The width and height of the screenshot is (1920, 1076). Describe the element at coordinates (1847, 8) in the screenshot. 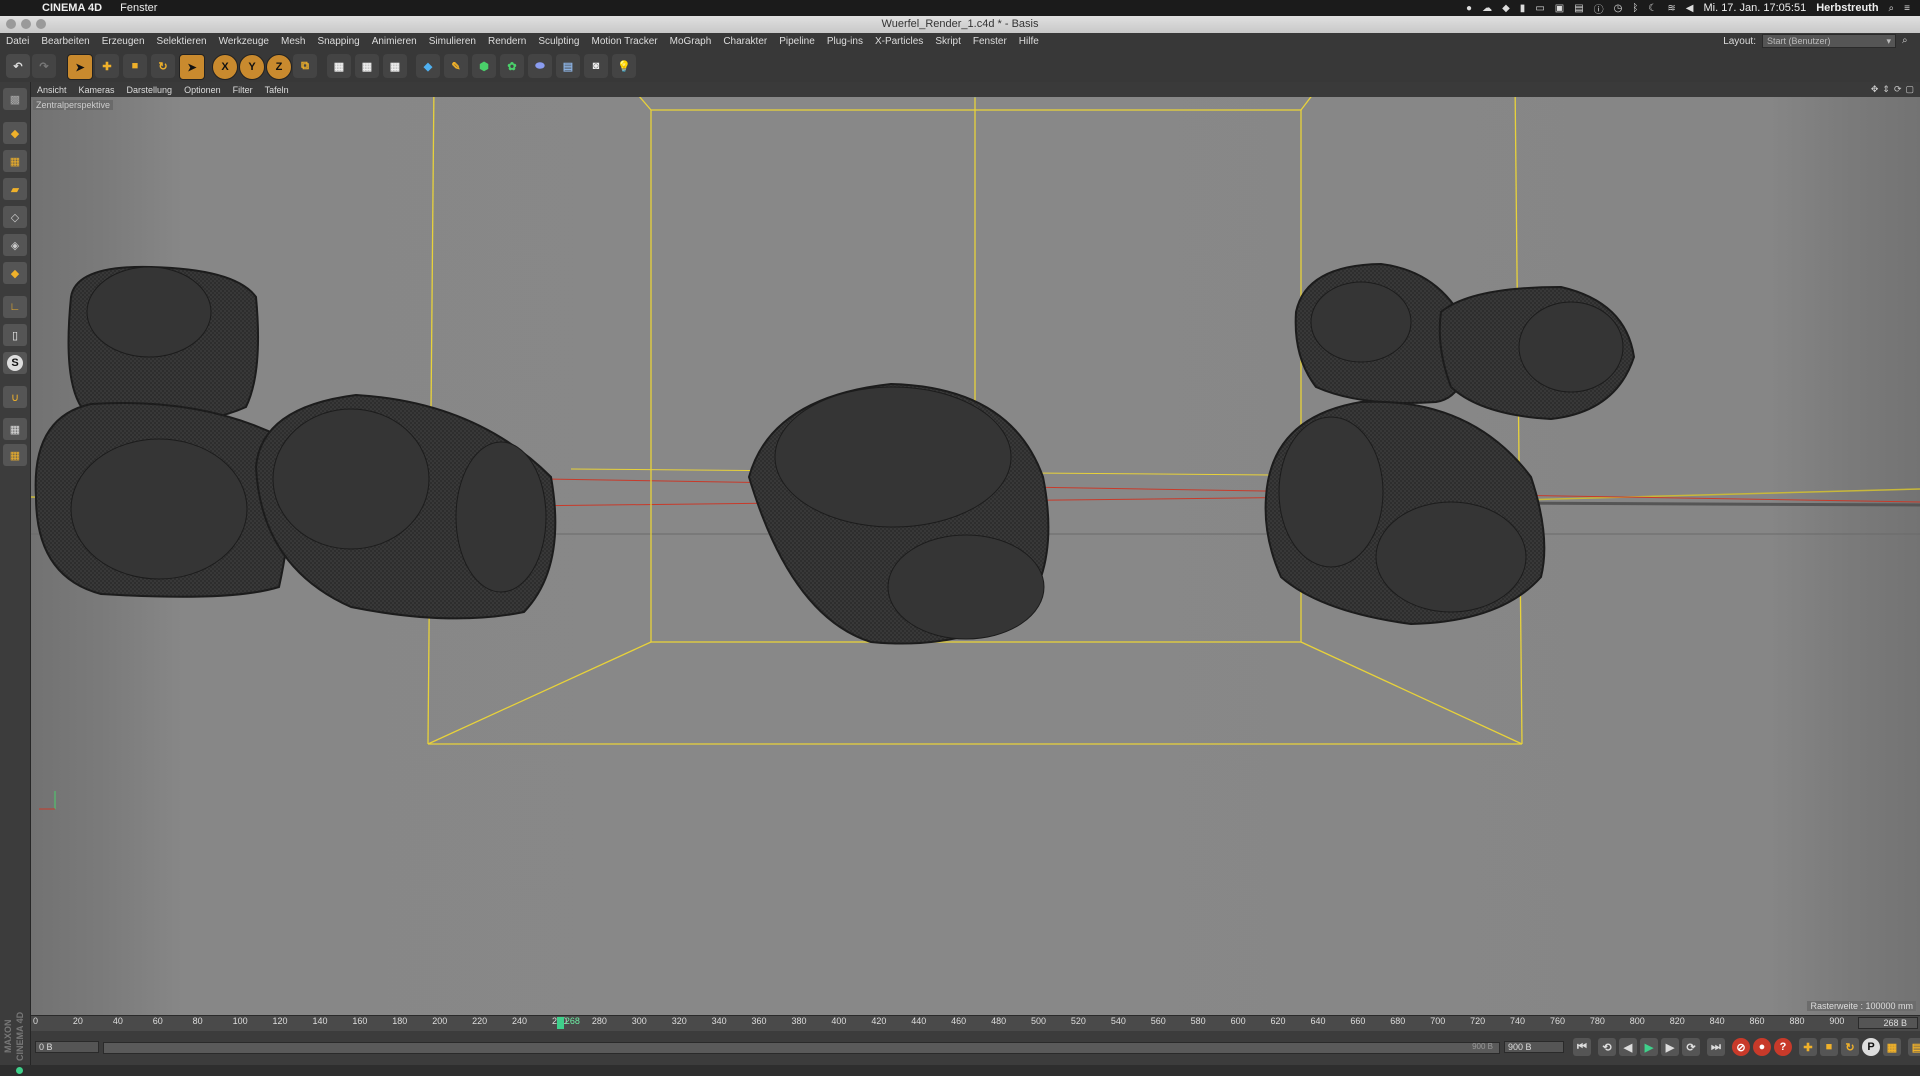

I see `user-name: Herbstreuth` at that location.